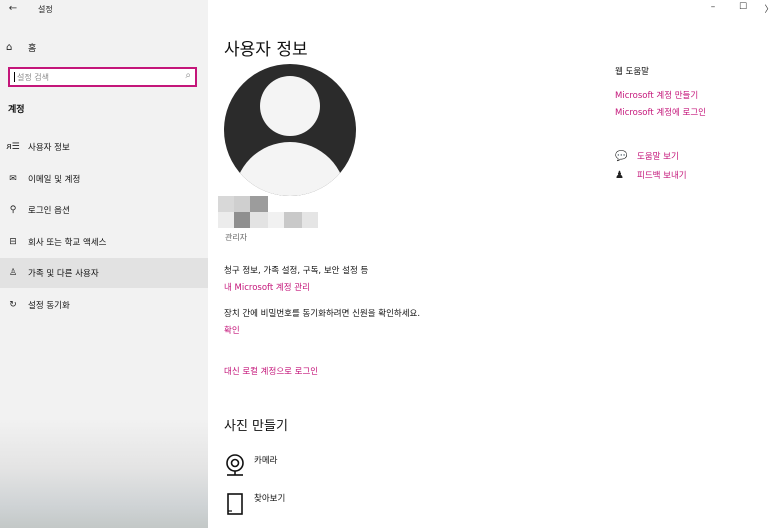  What do you see at coordinates (16, 110) in the screenshot?
I see `sidebar-section-title: 계정` at bounding box center [16, 110].